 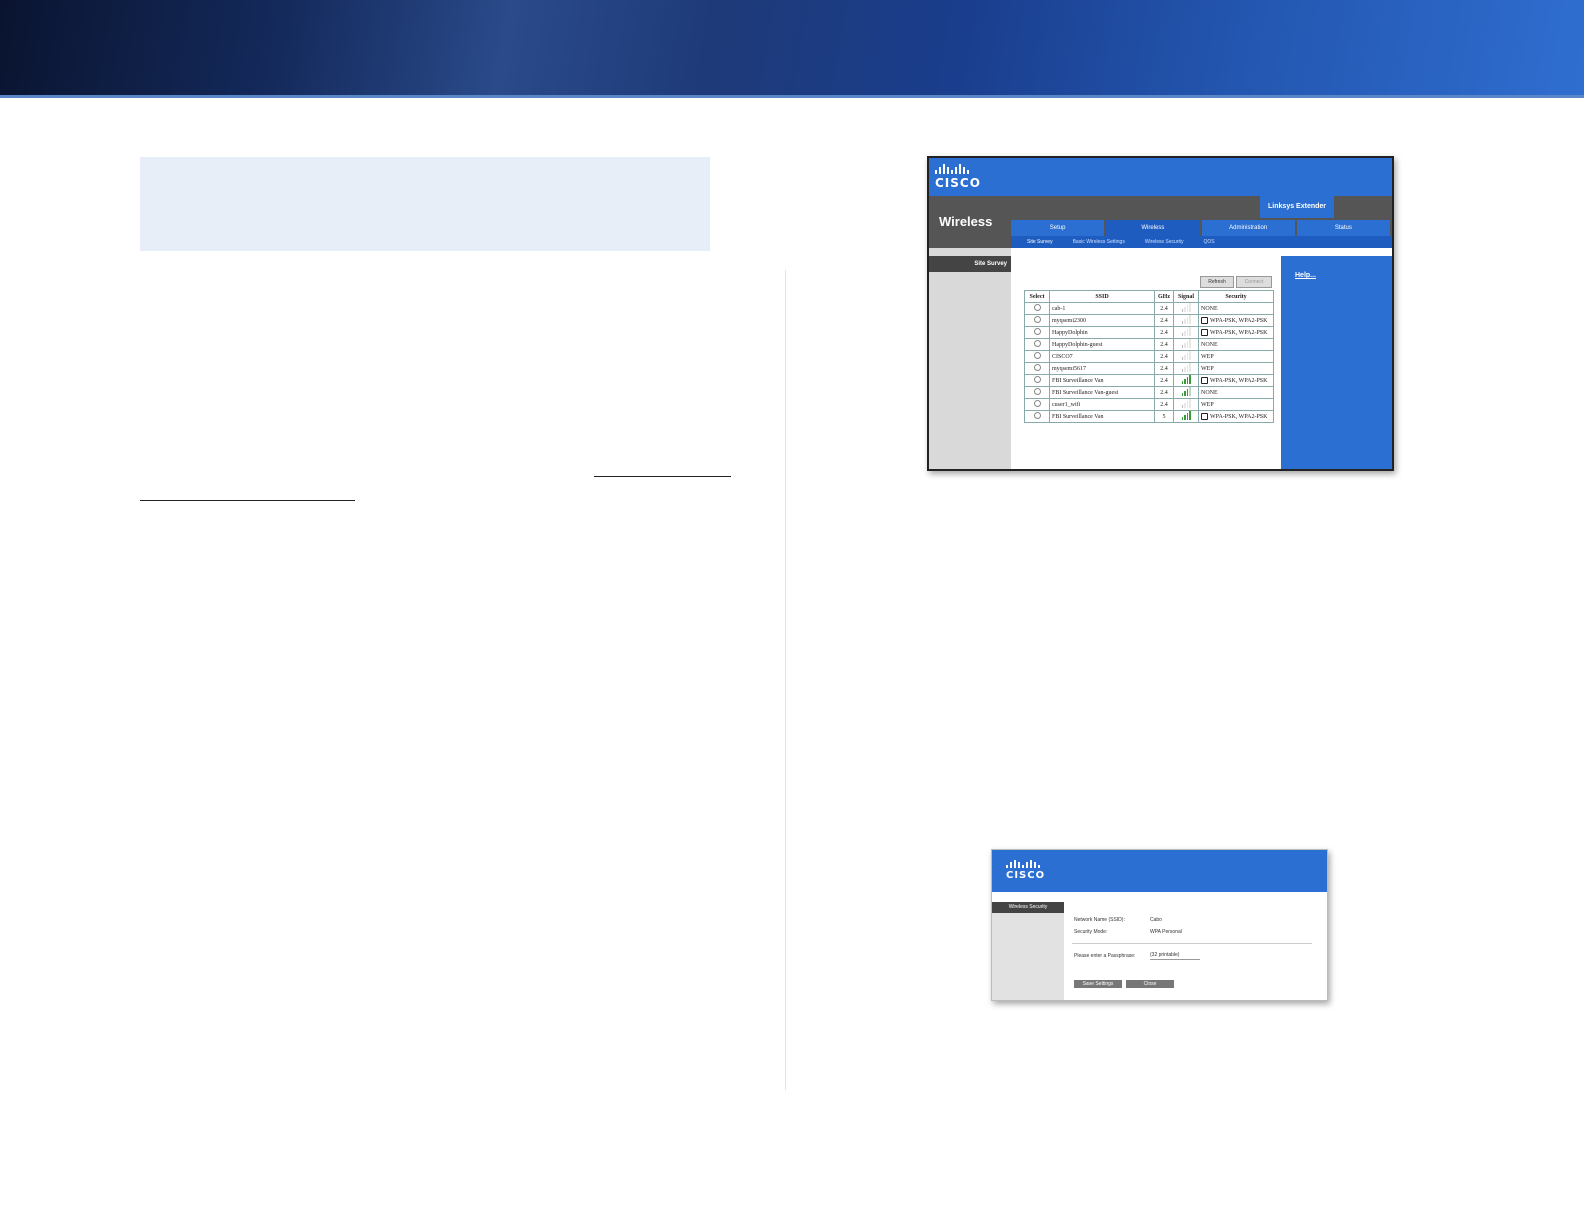 What do you see at coordinates (1248, 228) in the screenshot?
I see `tab-administration: Administration` at bounding box center [1248, 228].